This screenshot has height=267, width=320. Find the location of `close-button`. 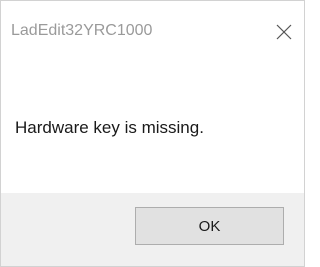

close-button is located at coordinates (284, 32).